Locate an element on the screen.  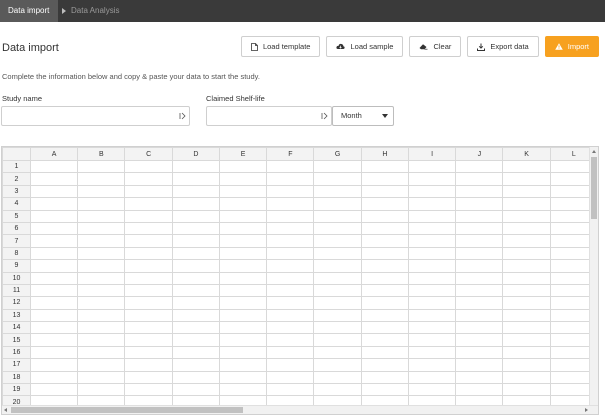
import-button: Import is located at coordinates (571, 46).